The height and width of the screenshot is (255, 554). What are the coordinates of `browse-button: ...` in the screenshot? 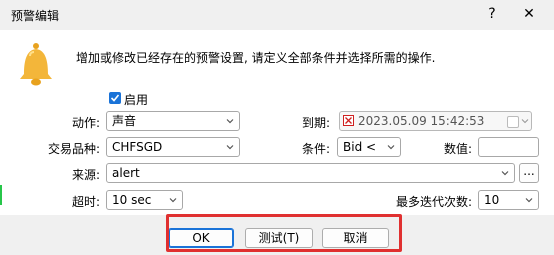 It's located at (529, 173).